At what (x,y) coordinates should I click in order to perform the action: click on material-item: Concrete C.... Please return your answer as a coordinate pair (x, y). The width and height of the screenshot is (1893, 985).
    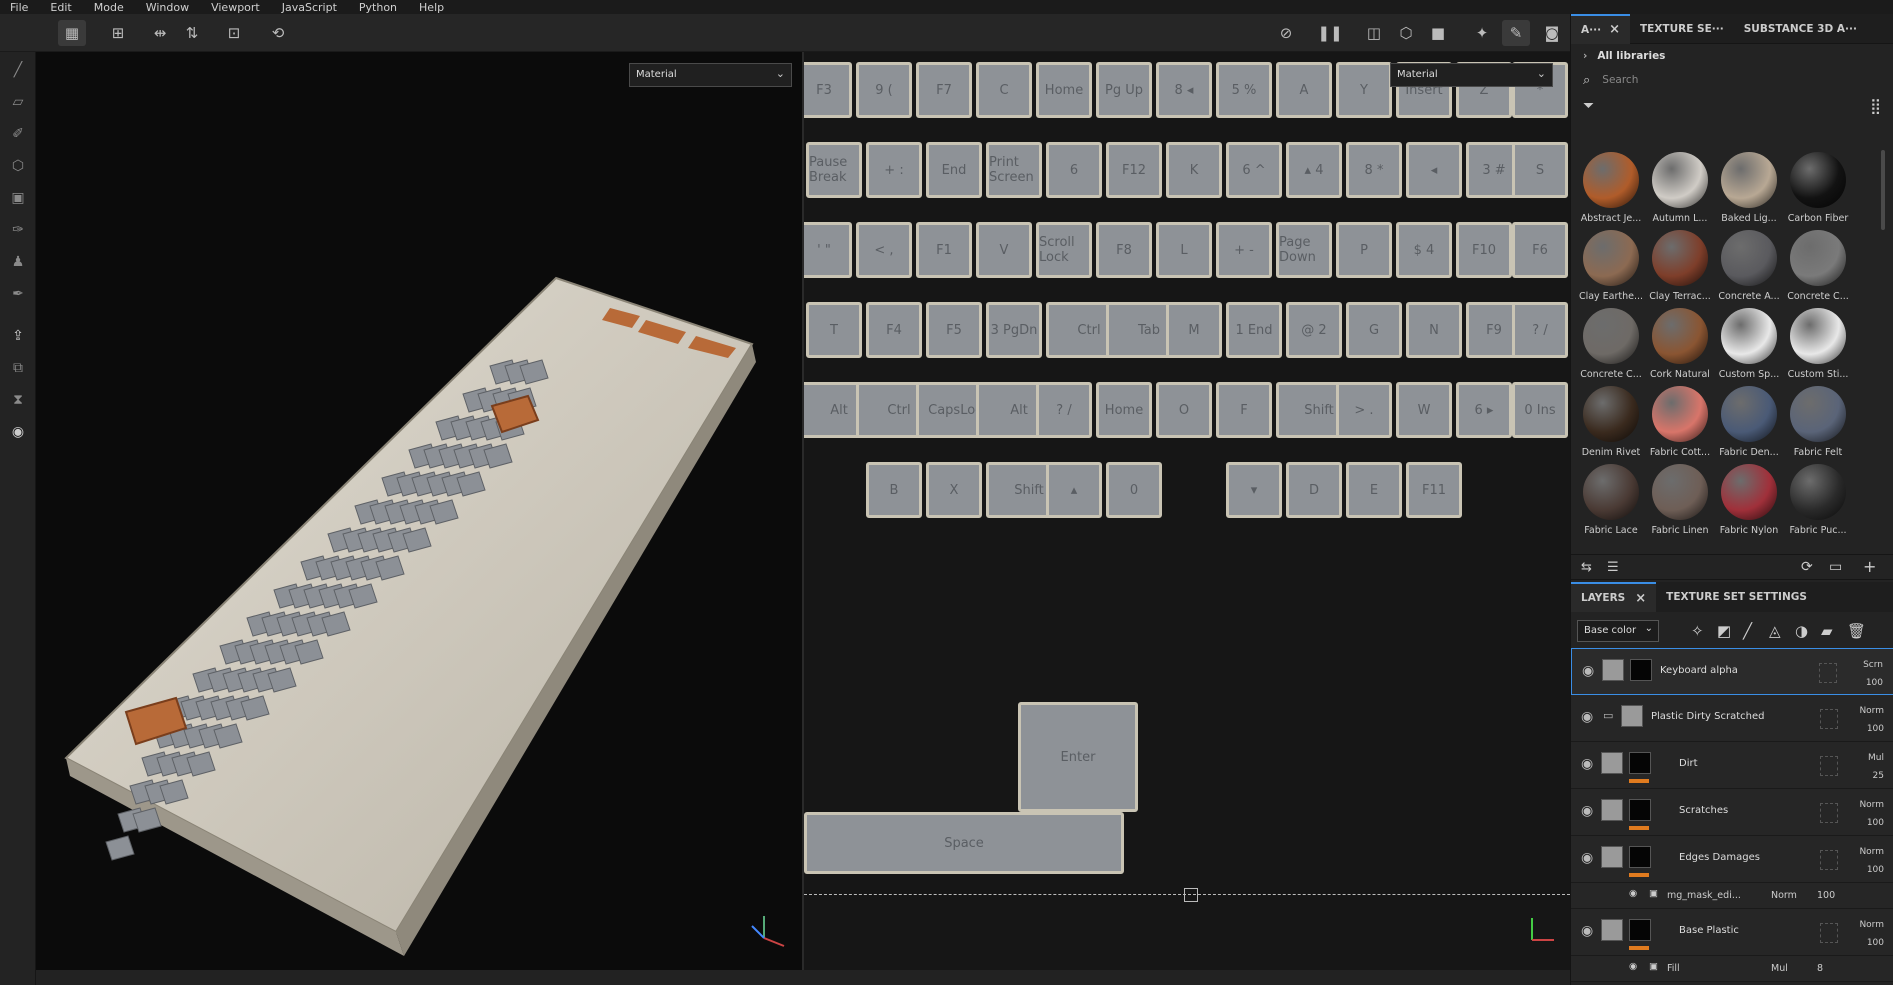
    Looking at the image, I should click on (1818, 267).